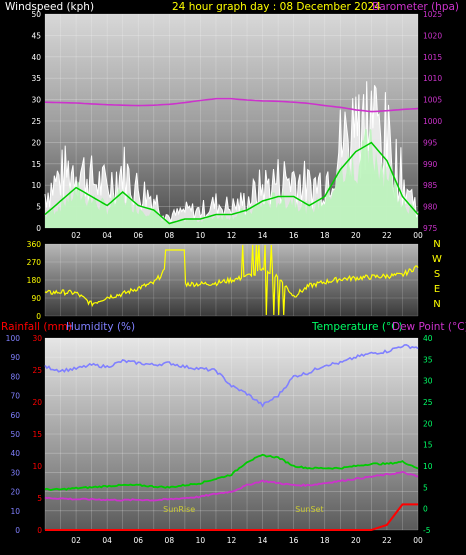 Image resolution: width=466 pixels, height=555 pixels. I want to click on temperature-tick-label: 15, so click(428, 445).